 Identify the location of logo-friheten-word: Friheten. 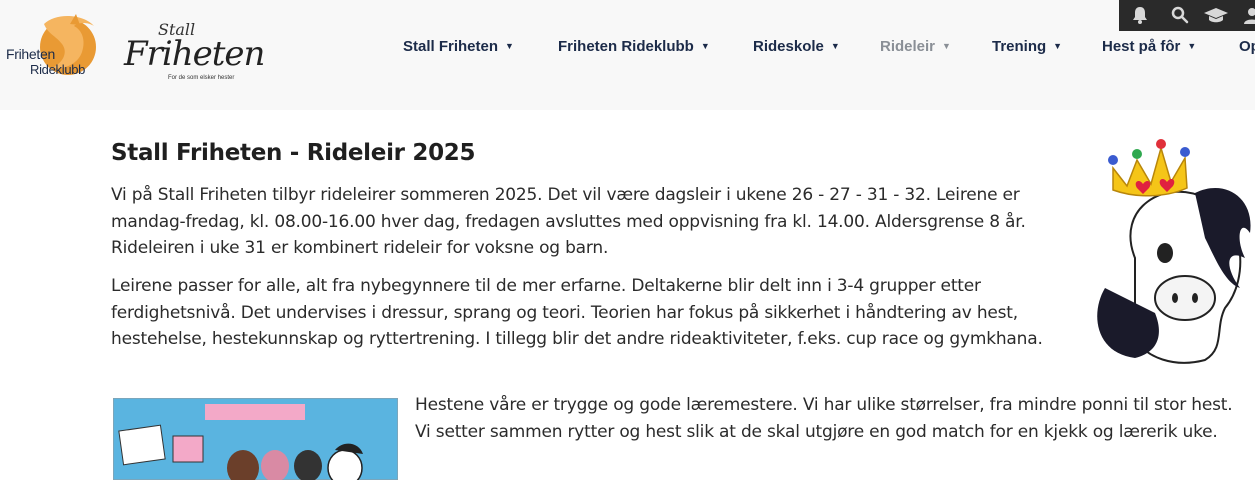
(194, 54).